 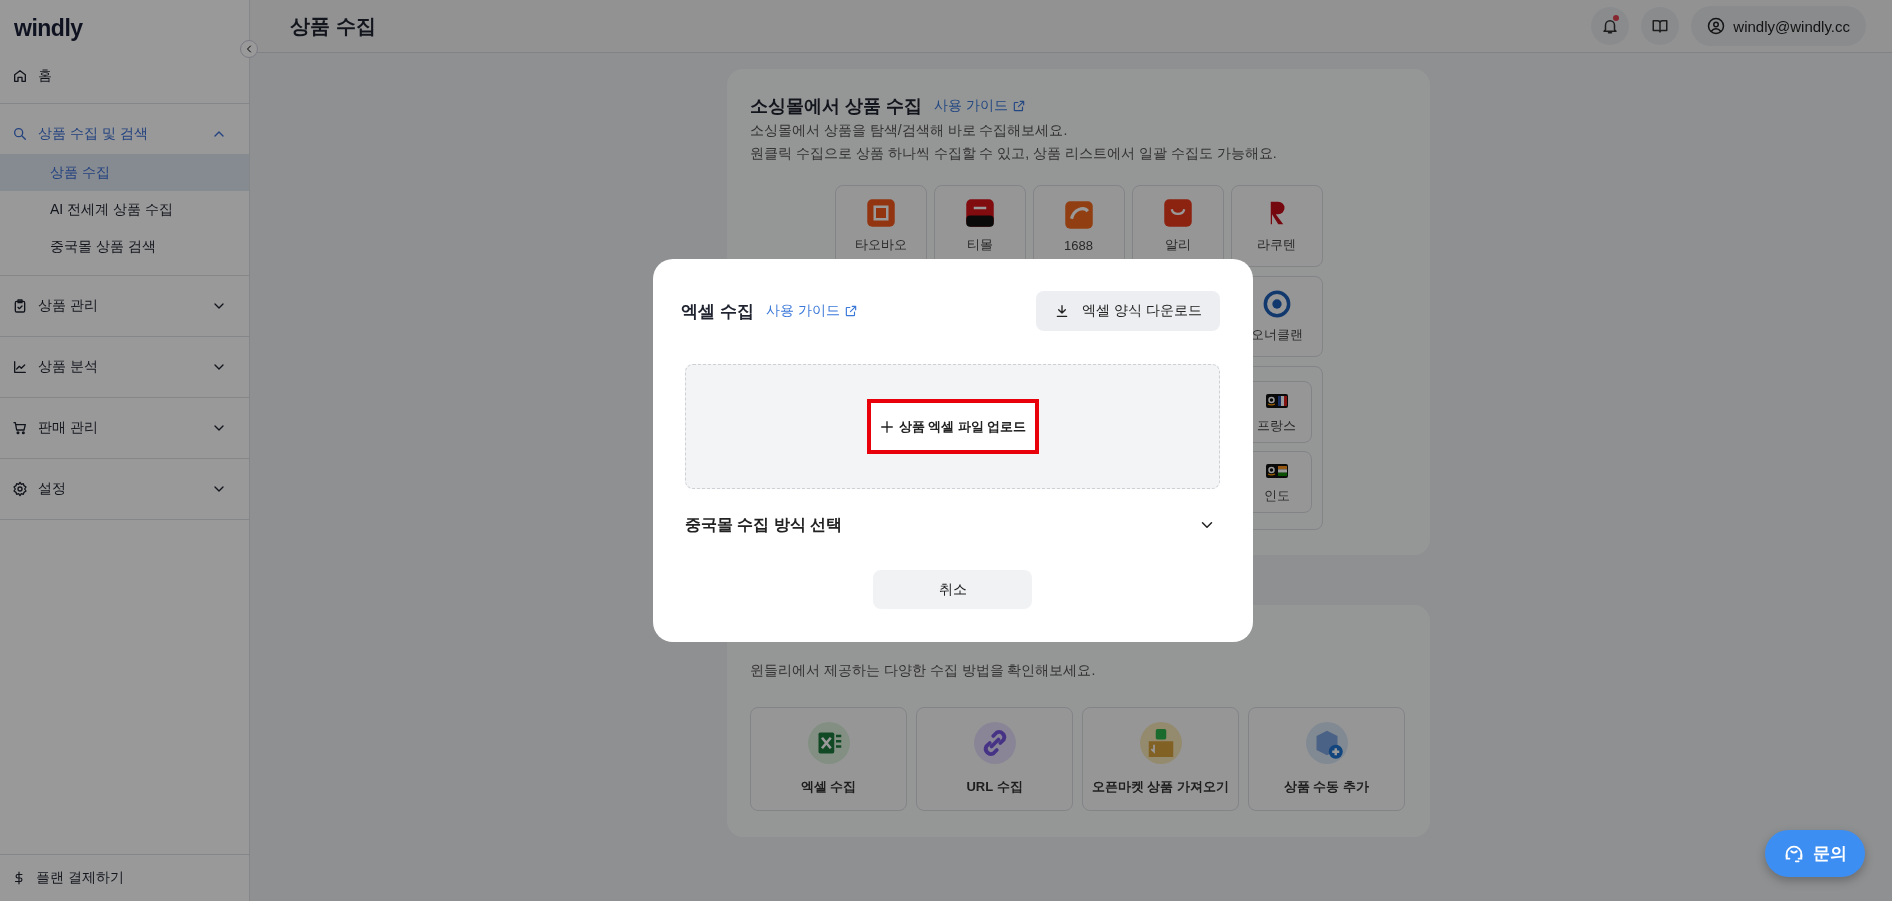 What do you see at coordinates (124, 209) in the screenshot?
I see `nav-subitem: AI 전세계 상품 수집` at bounding box center [124, 209].